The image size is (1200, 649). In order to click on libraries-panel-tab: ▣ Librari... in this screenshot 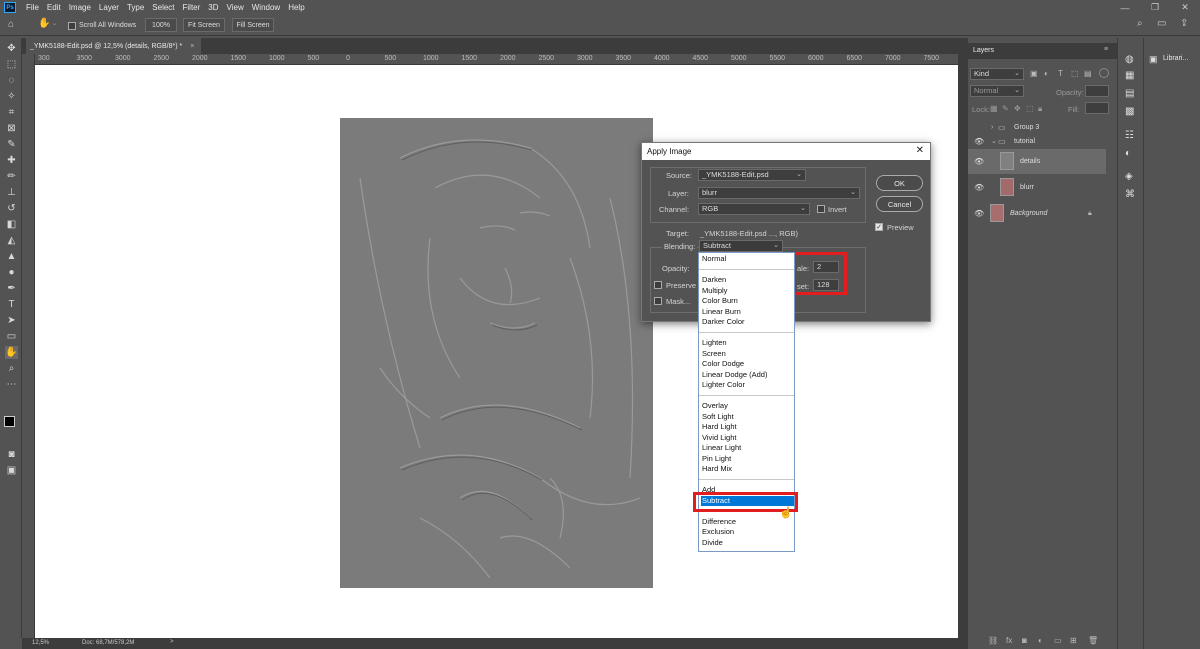, I will do `click(1171, 343)`.